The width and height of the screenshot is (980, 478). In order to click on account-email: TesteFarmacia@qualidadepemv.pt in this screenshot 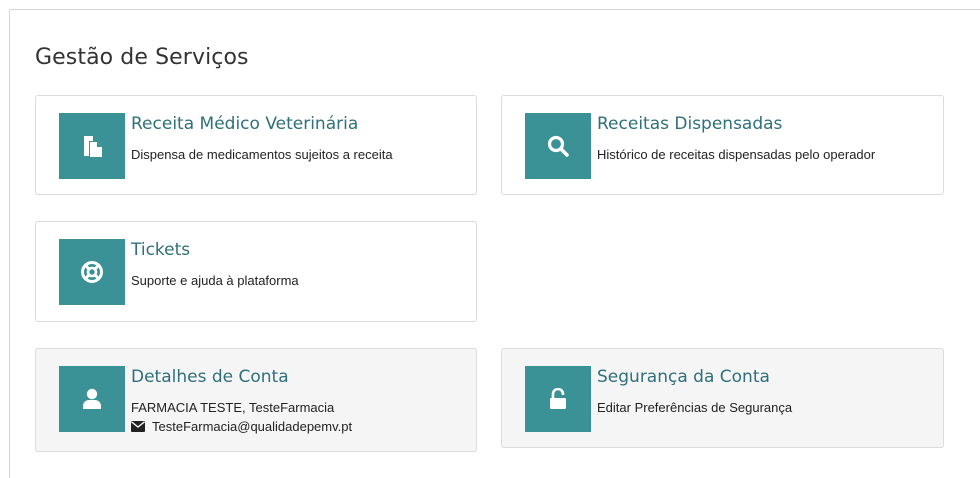, I will do `click(252, 426)`.